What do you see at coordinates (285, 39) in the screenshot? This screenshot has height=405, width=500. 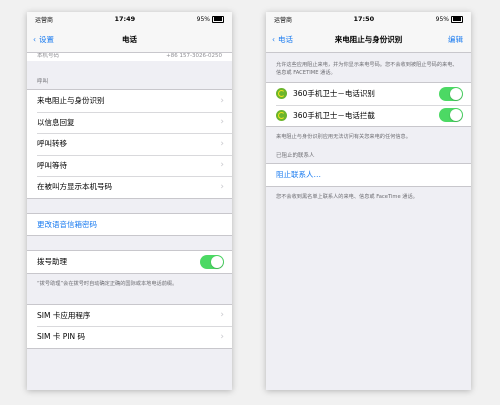 I see `back-label: 电话` at bounding box center [285, 39].